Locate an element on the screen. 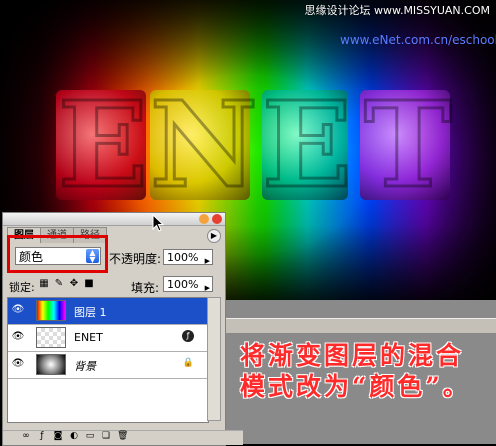 This screenshot has height=446, width=496. instruction-caption: 将渐变图层的混合模式改为“颜色”。 is located at coordinates (355, 371).